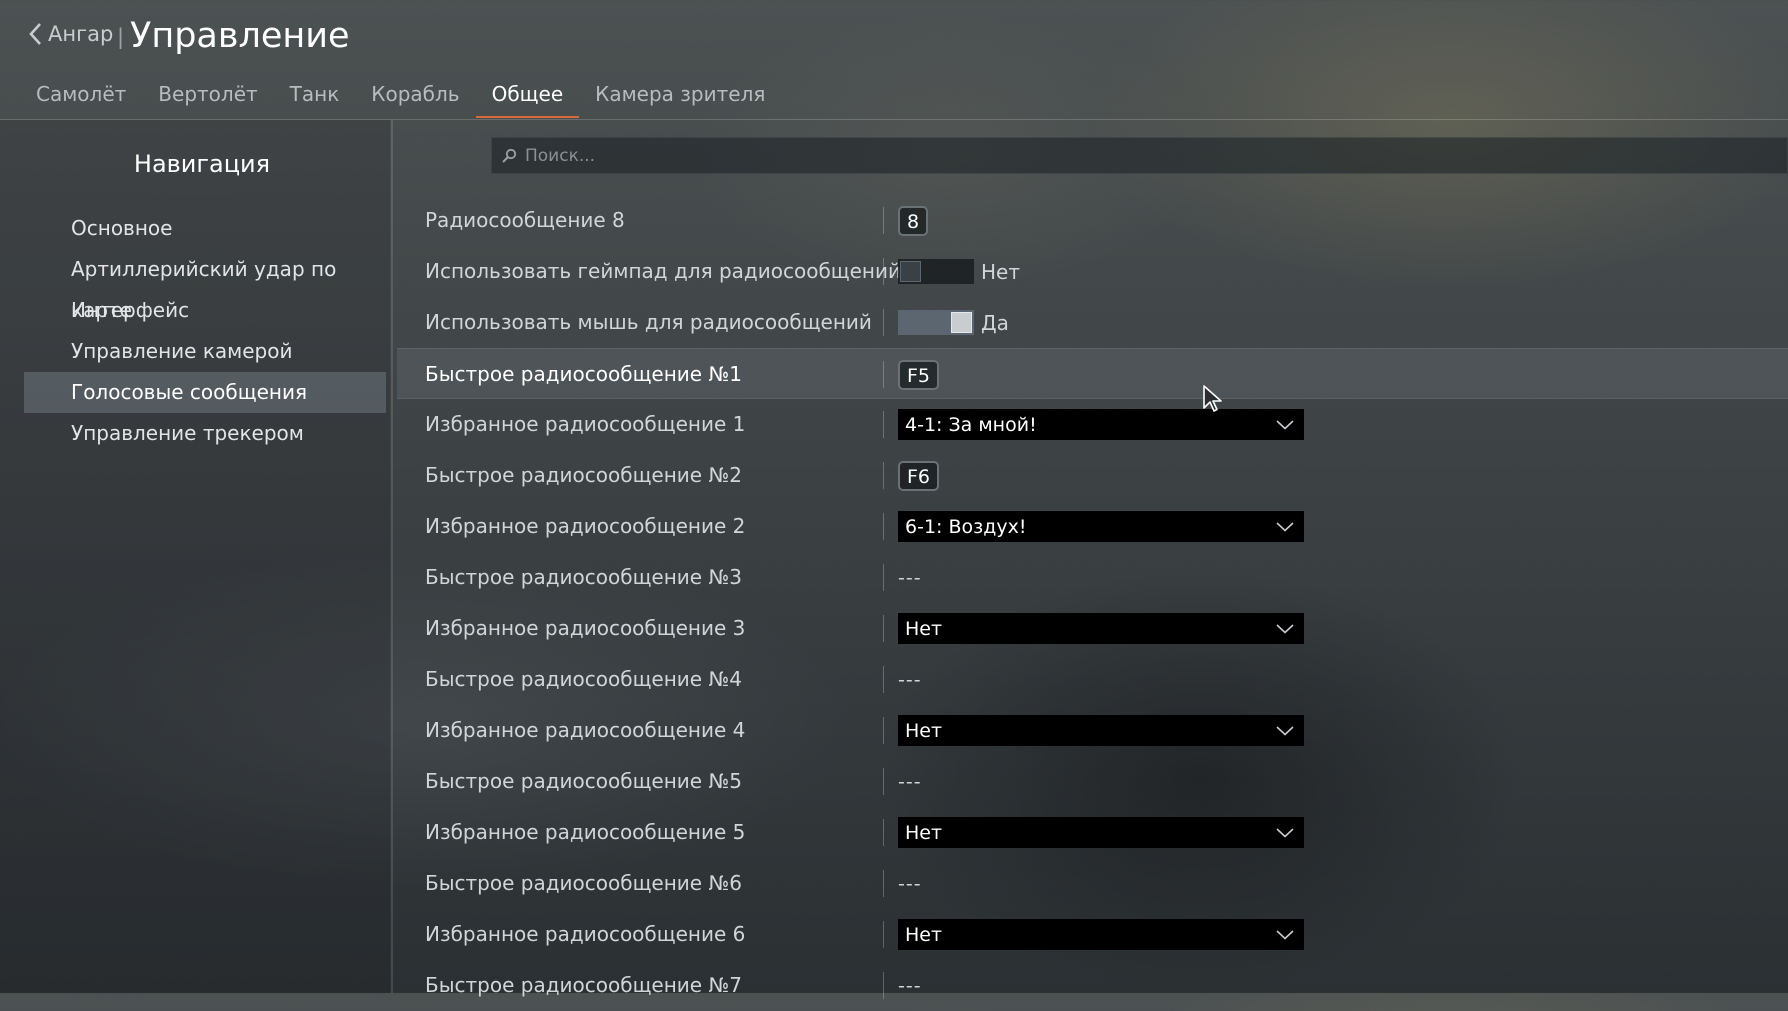 Image resolution: width=1788 pixels, height=1011 pixels. I want to click on setting-label: Быстрое радиосообщение №5, so click(583, 781).